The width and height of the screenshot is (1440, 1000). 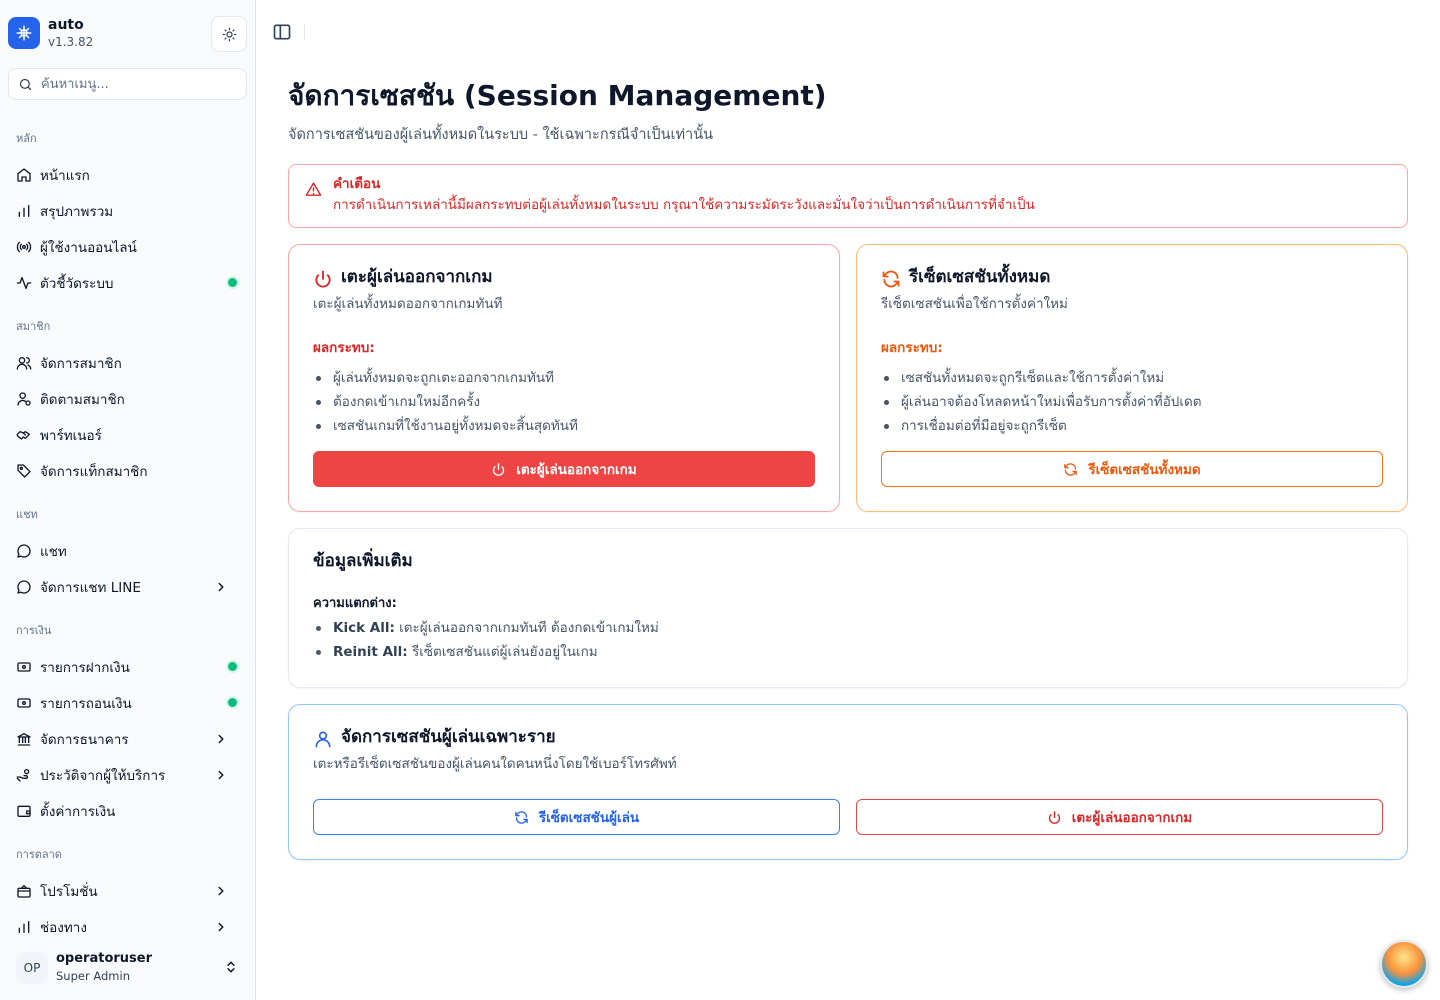 I want to click on sidebar-item-promotions: โปรโมชั่น, so click(x=128, y=891).